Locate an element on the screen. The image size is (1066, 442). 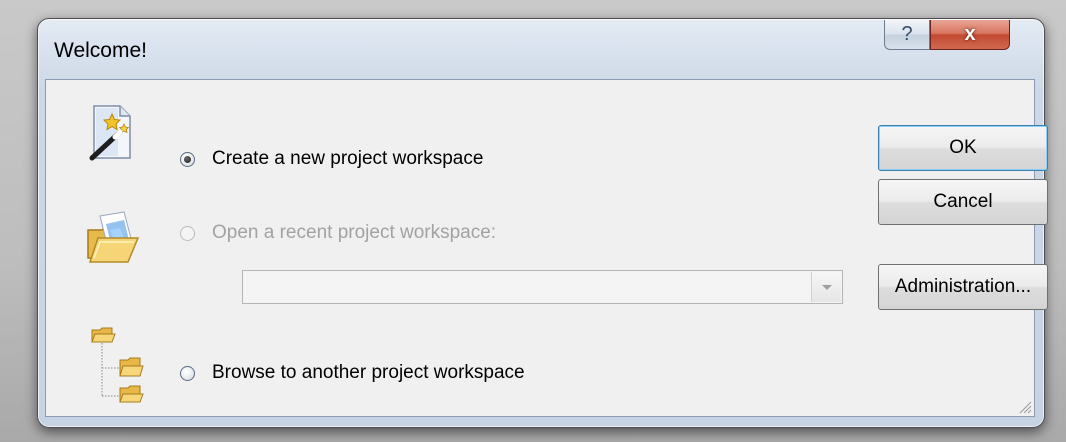
open-folder-icon is located at coordinates (113, 237).